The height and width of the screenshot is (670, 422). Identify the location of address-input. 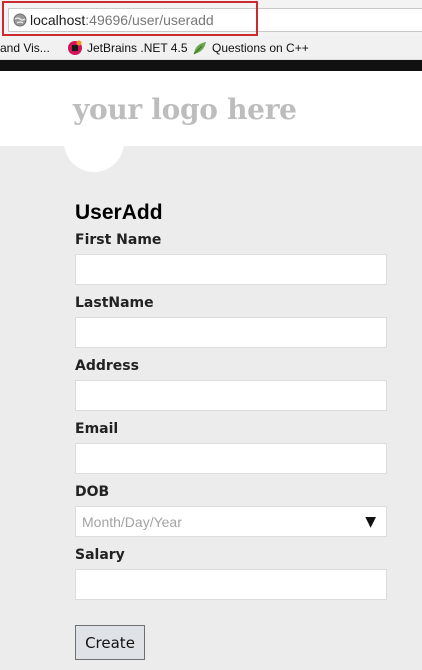
(231, 395).